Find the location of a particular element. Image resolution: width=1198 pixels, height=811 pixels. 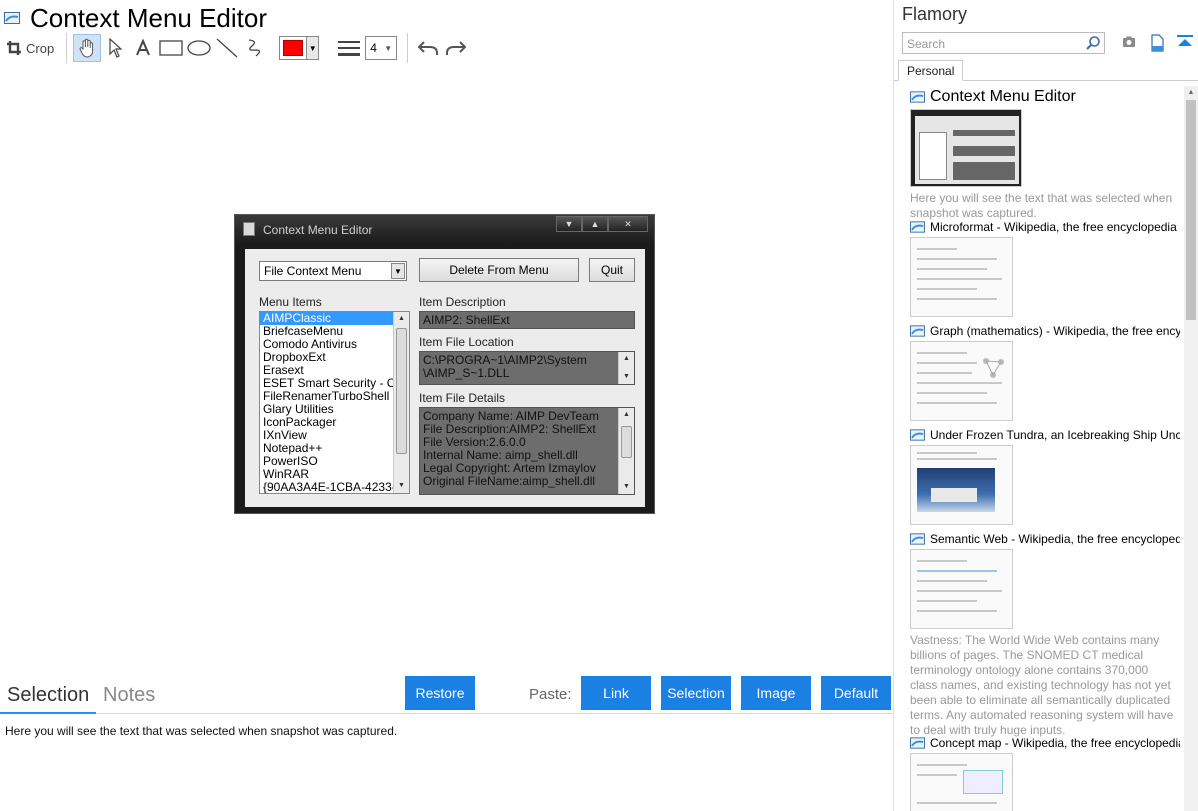

tab-divider is located at coordinates (446, 713).